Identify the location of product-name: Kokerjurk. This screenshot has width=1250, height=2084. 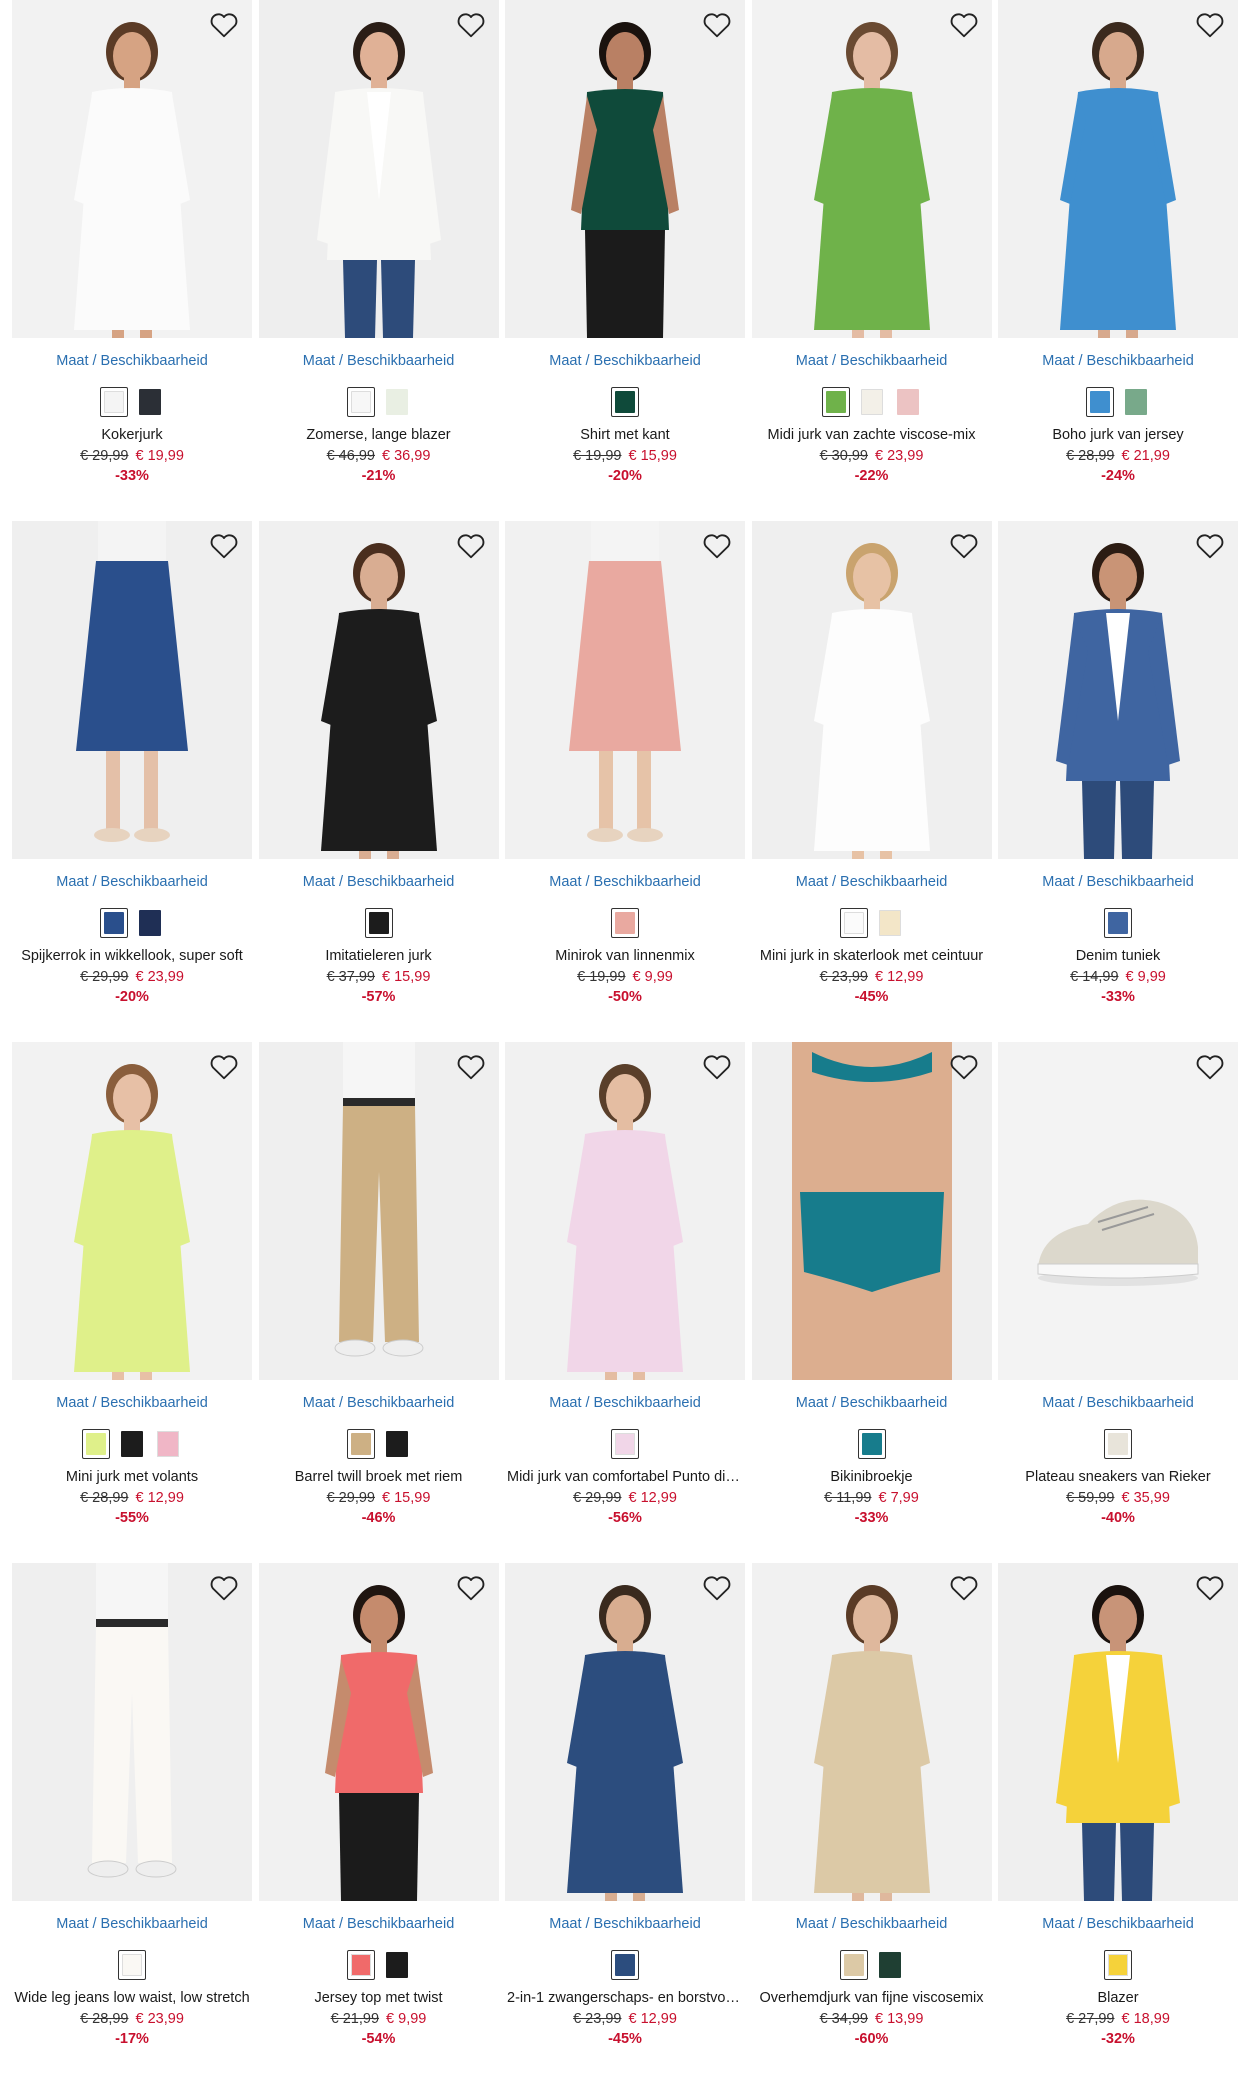
(132, 436).